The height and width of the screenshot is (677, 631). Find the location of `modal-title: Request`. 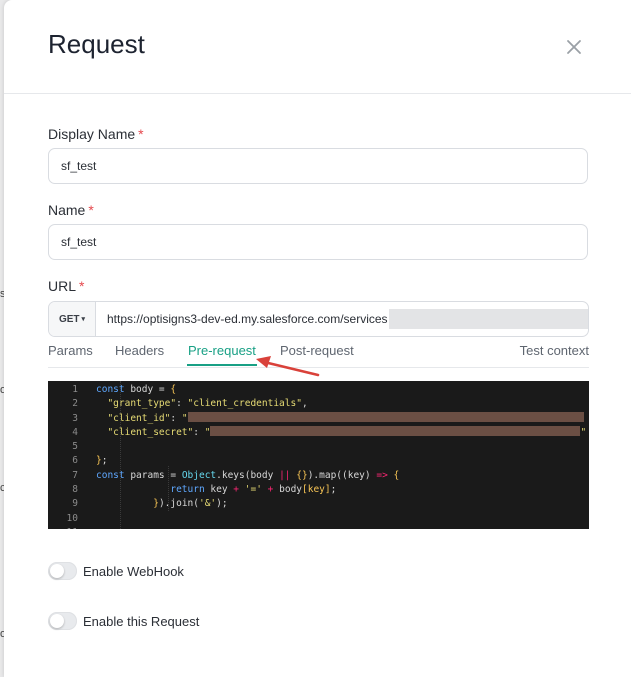

modal-title: Request is located at coordinates (96, 44).